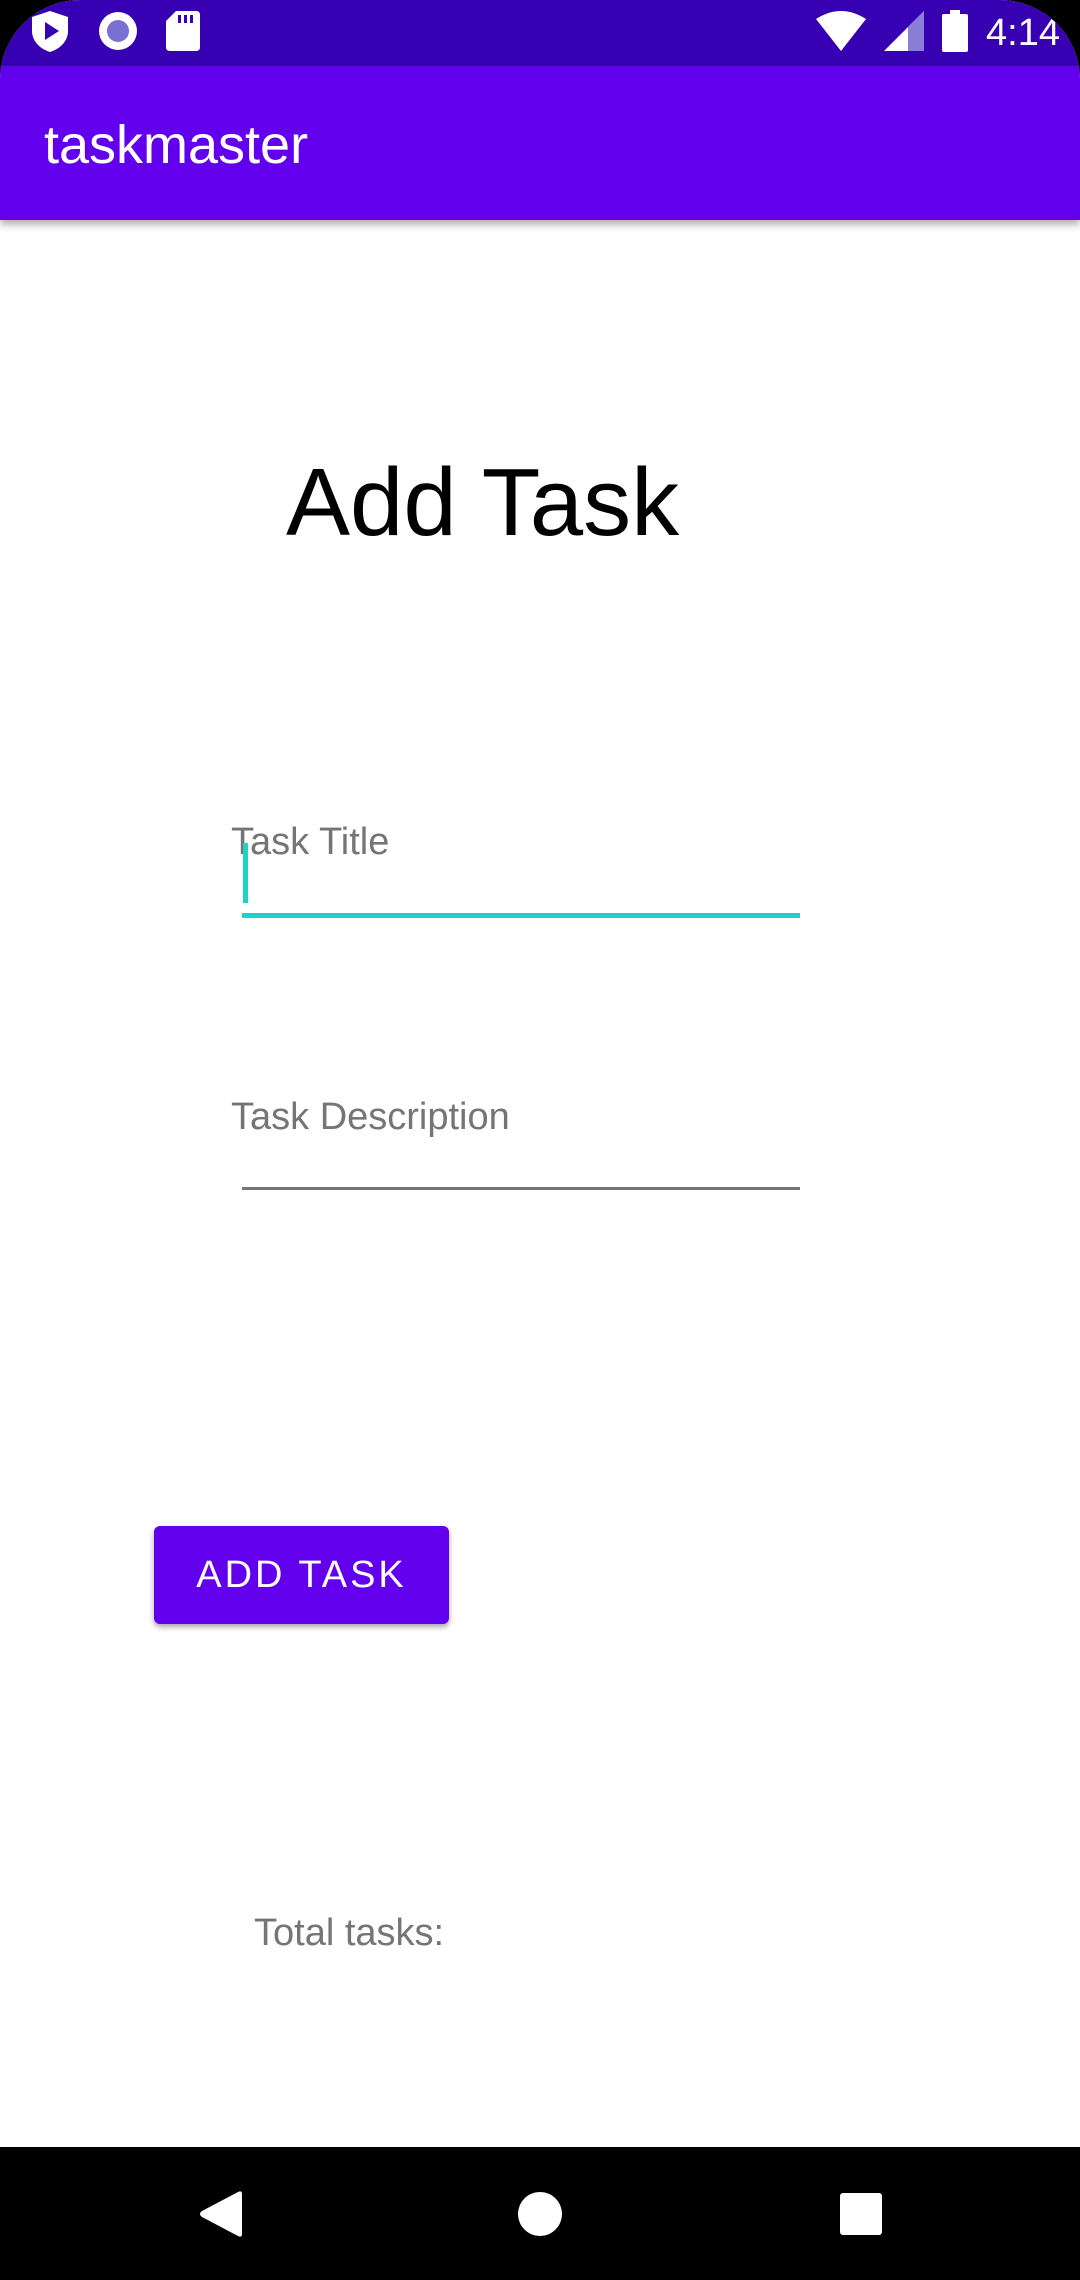 The height and width of the screenshot is (2280, 1080). I want to click on wifi-icon, so click(841, 33).